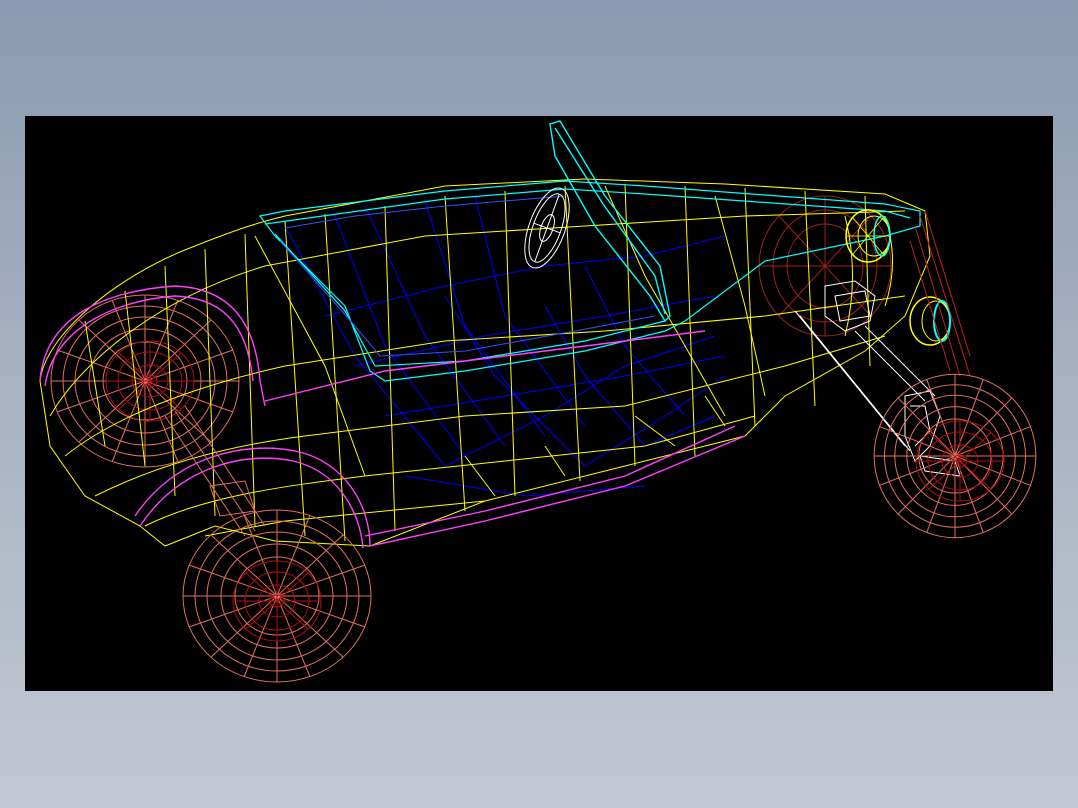  I want to click on rear-hub-lower, so click(277, 601).